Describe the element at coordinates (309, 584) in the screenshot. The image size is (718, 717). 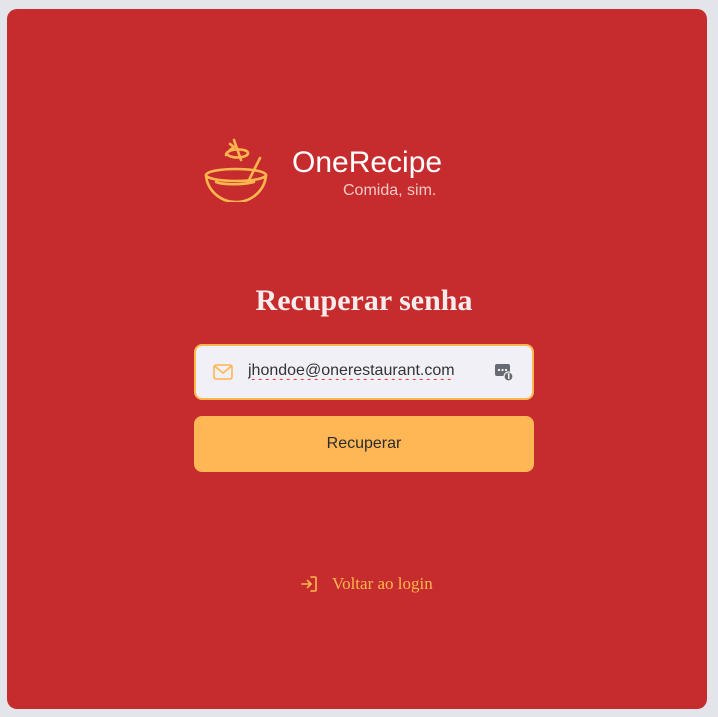
I see `login-icon` at that location.